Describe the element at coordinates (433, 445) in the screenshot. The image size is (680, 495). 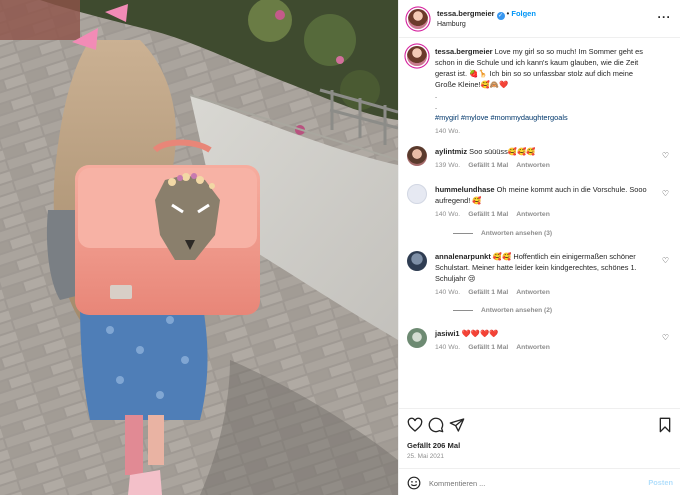
I see `likes-count: Gefällt 206 Mal` at that location.